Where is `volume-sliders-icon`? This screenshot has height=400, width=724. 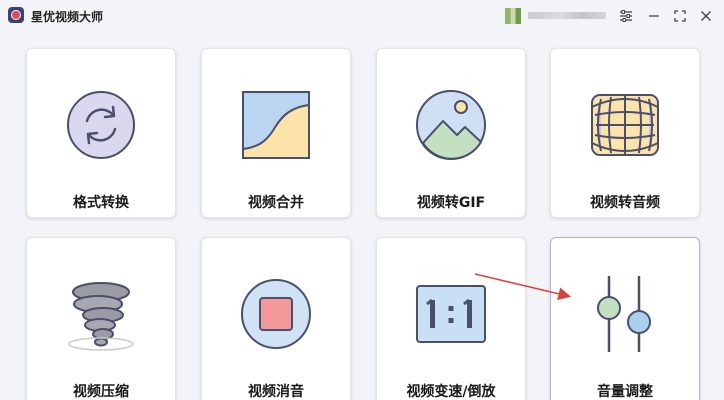
volume-sliders-icon is located at coordinates (624, 314).